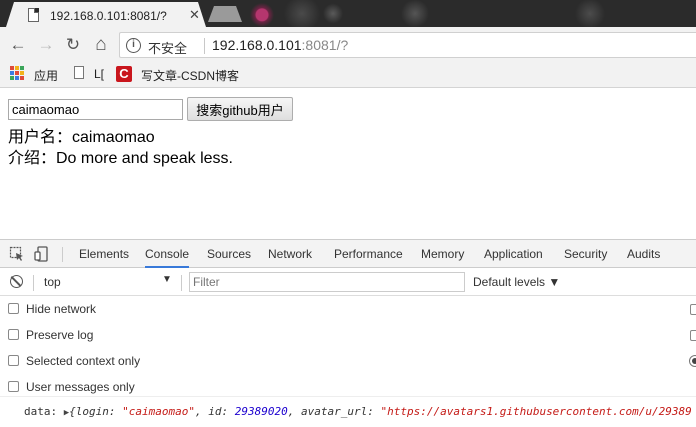  I want to click on tab-console: Console, so click(167, 254).